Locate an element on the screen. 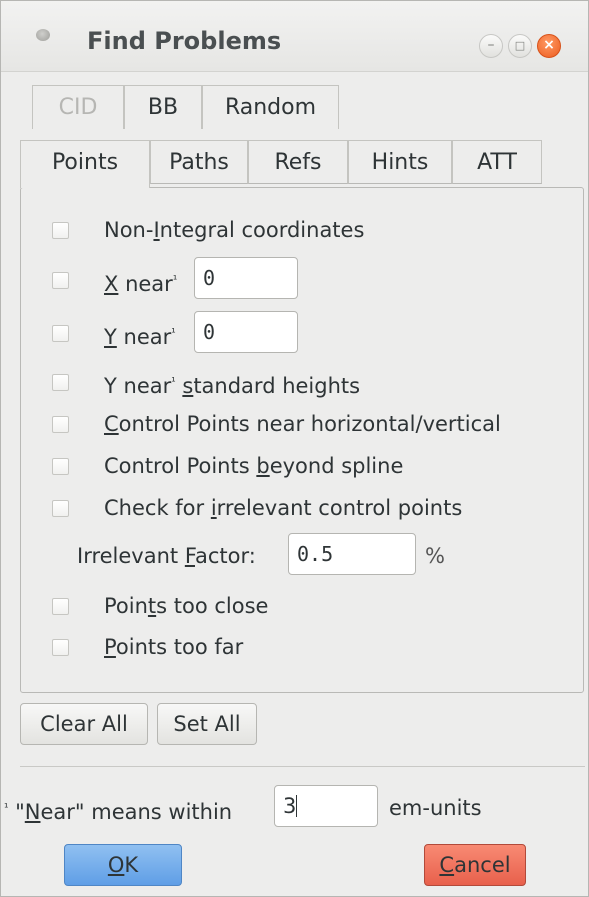  y-near-row: Y near¹ is located at coordinates (122, 334).